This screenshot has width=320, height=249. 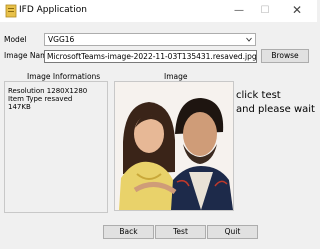 I want to click on model-select: VGG16, so click(x=150, y=39).